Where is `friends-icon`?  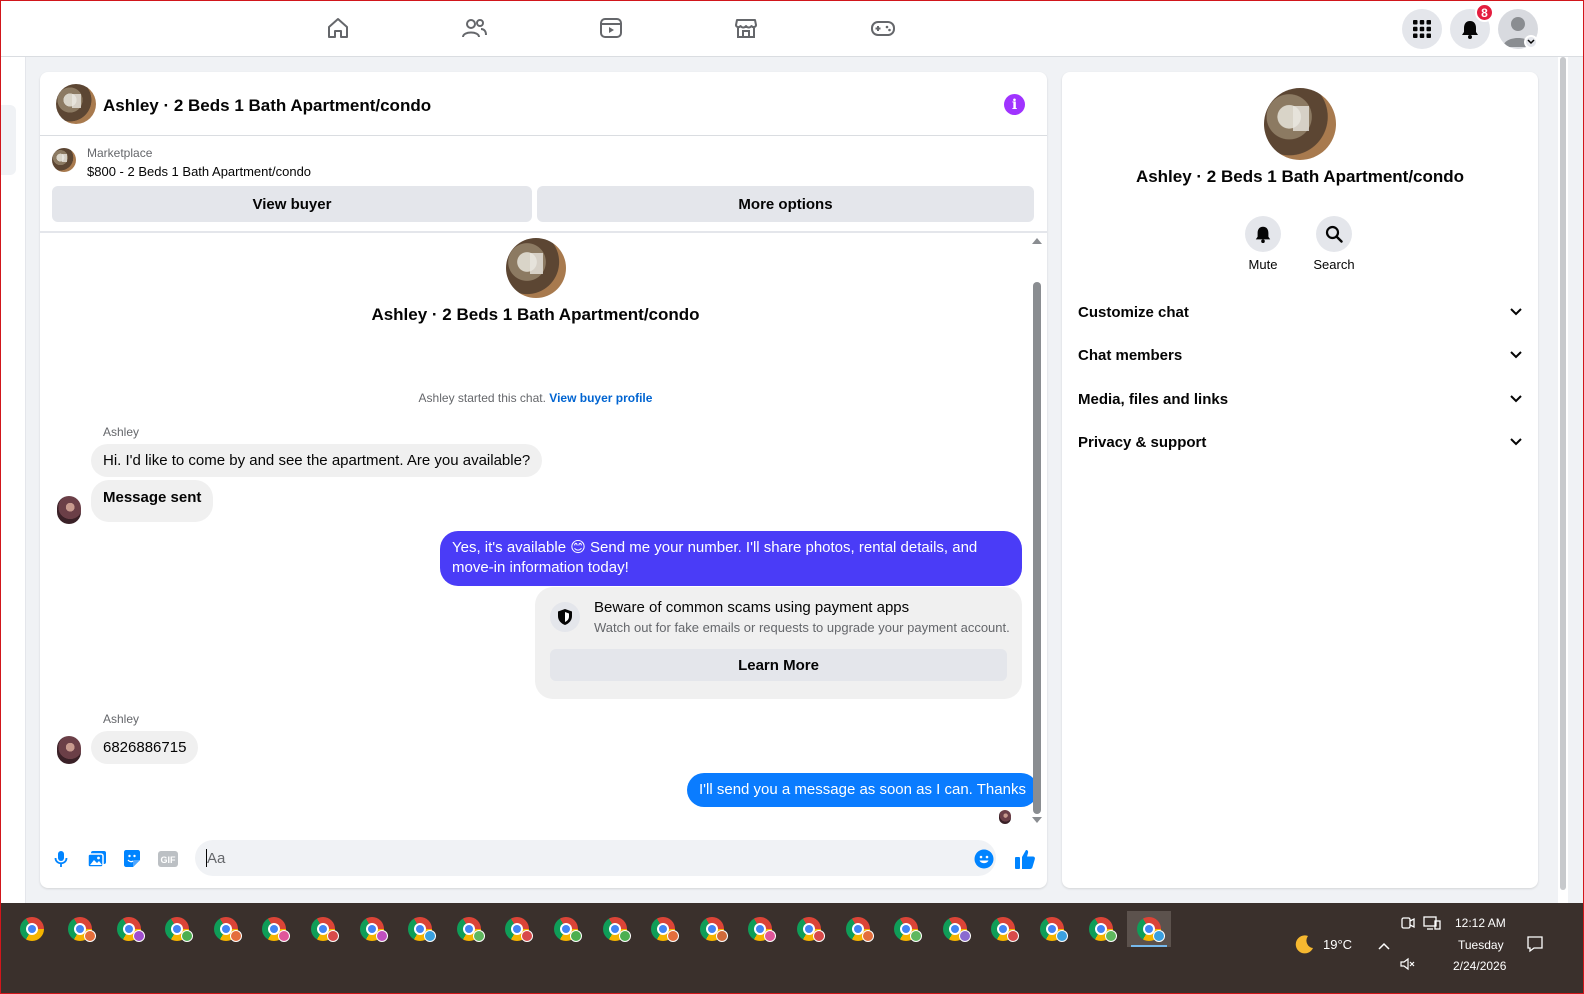 friends-icon is located at coordinates (474, 28).